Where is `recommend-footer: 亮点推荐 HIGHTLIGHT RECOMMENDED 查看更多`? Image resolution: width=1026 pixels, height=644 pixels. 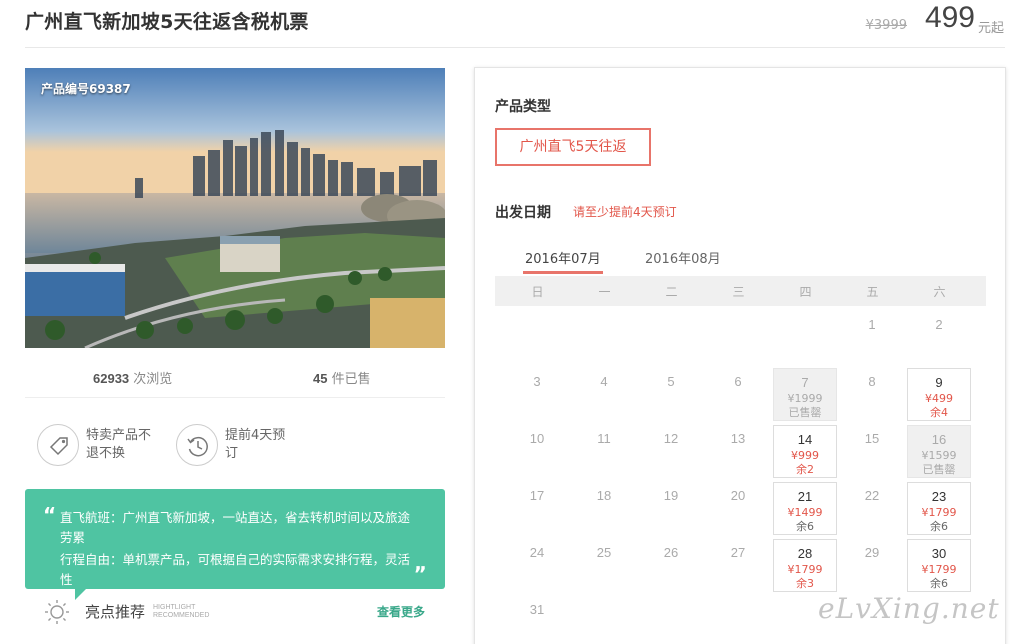
recommend-footer: 亮点推荐 HIGHTLIGHT RECOMMENDED 查看更多 is located at coordinates (235, 612).